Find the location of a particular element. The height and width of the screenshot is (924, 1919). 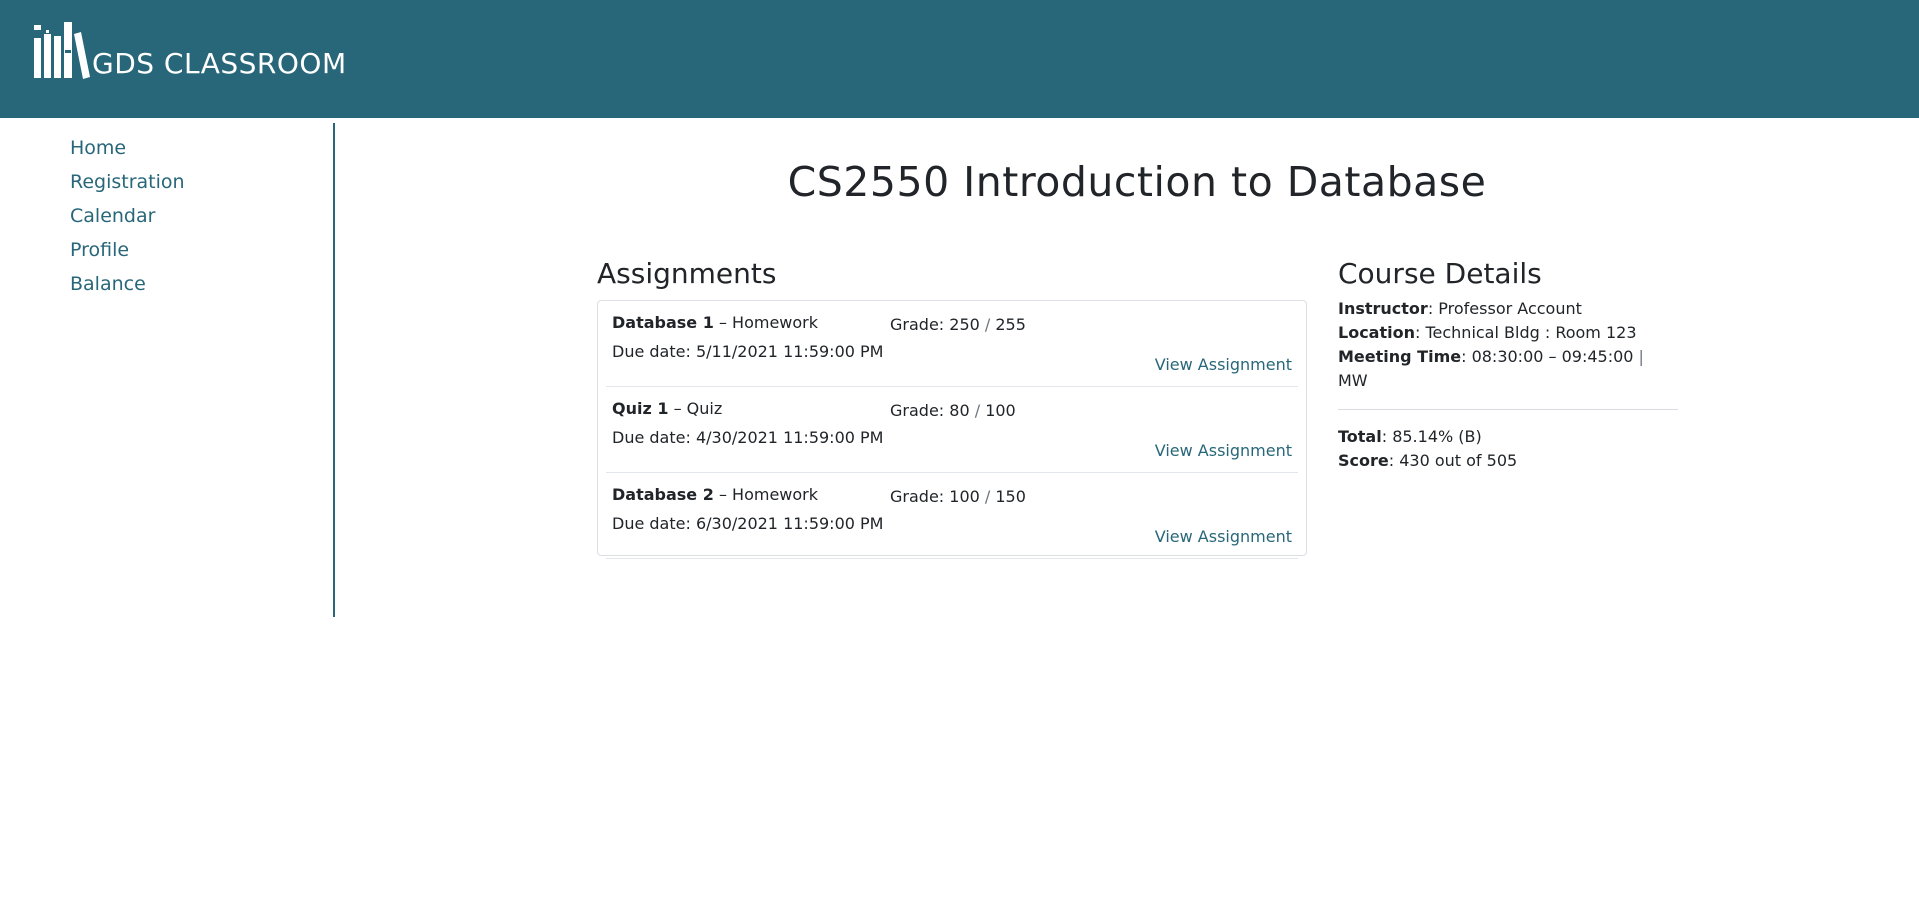

assignment-grade: Grade: 100 / 150 is located at coordinates (958, 496).